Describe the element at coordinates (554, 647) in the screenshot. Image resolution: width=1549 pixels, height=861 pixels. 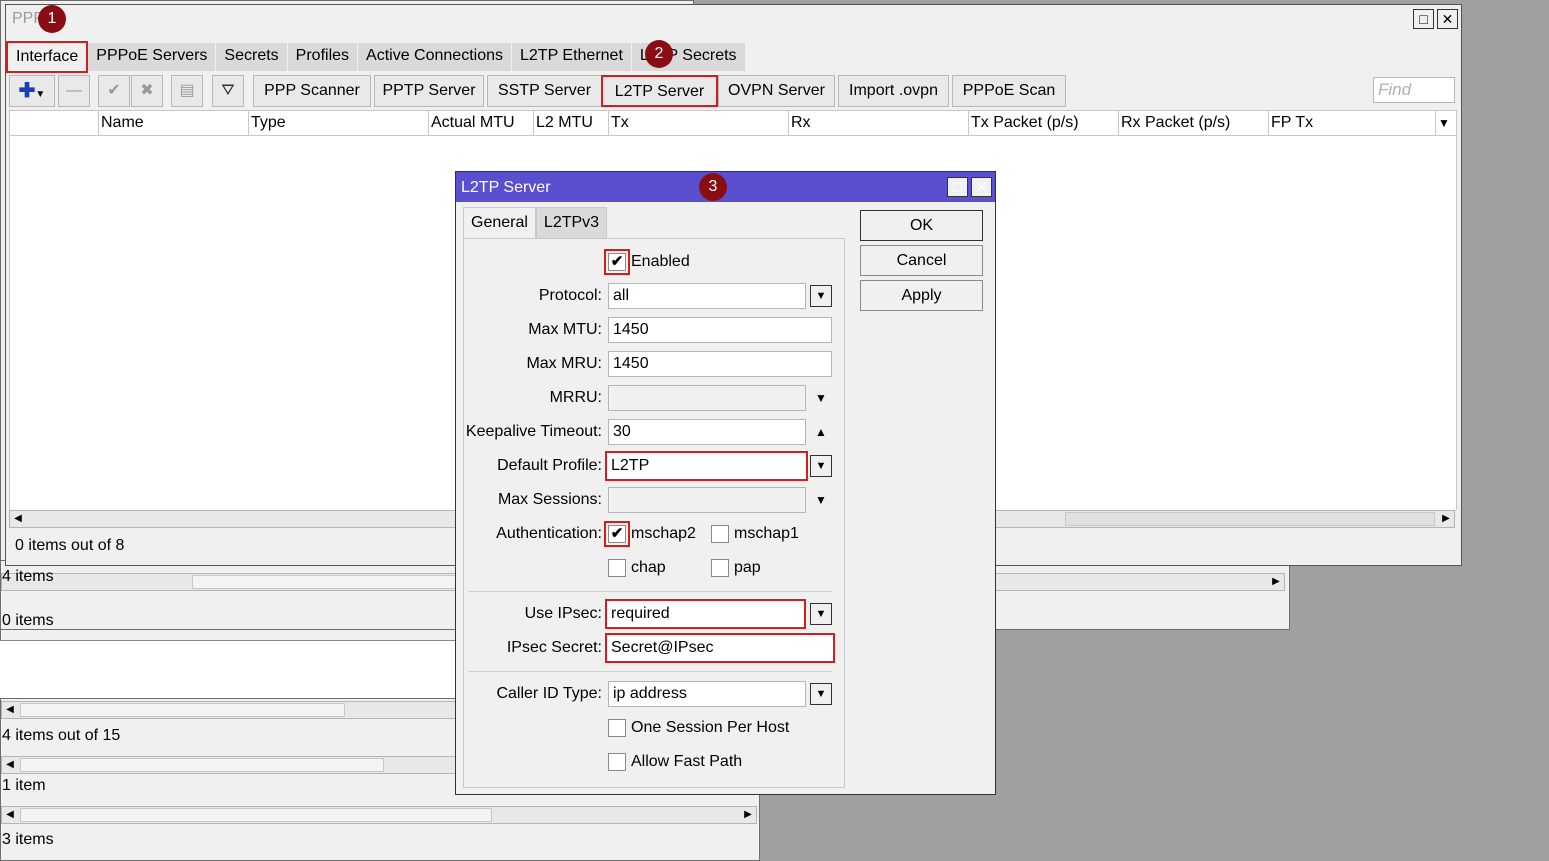
I see `ipsec-secret-label: IPsec Secret:` at that location.